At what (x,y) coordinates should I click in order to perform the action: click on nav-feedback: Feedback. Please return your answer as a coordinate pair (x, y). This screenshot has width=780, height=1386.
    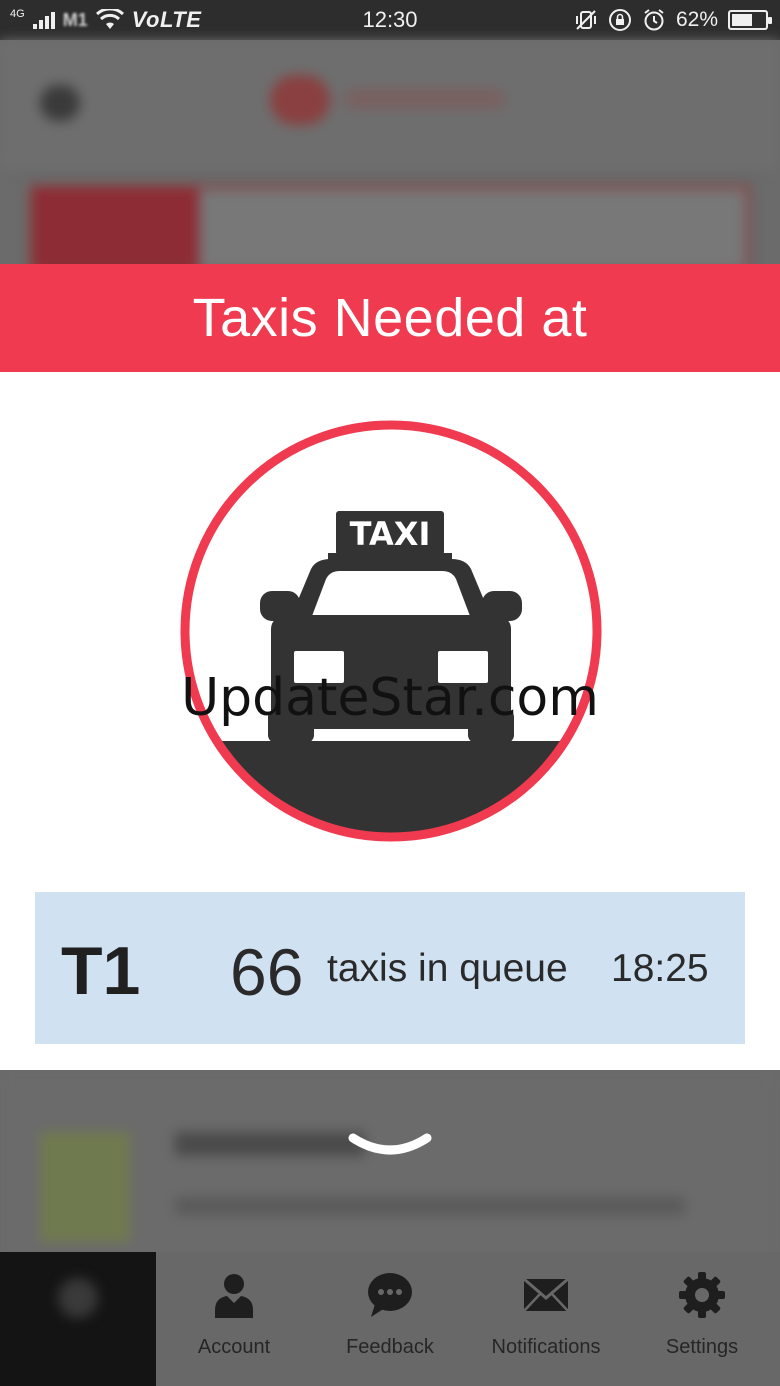
    Looking at the image, I should click on (390, 1319).